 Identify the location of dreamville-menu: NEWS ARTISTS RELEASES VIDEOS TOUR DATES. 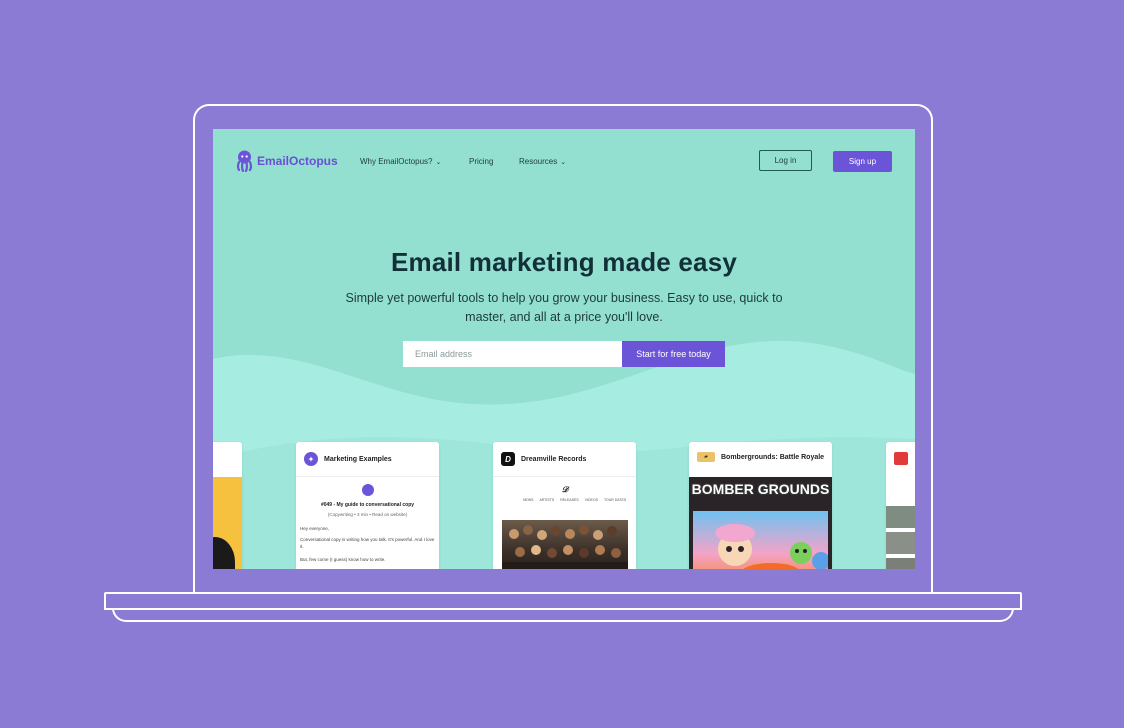
(574, 500).